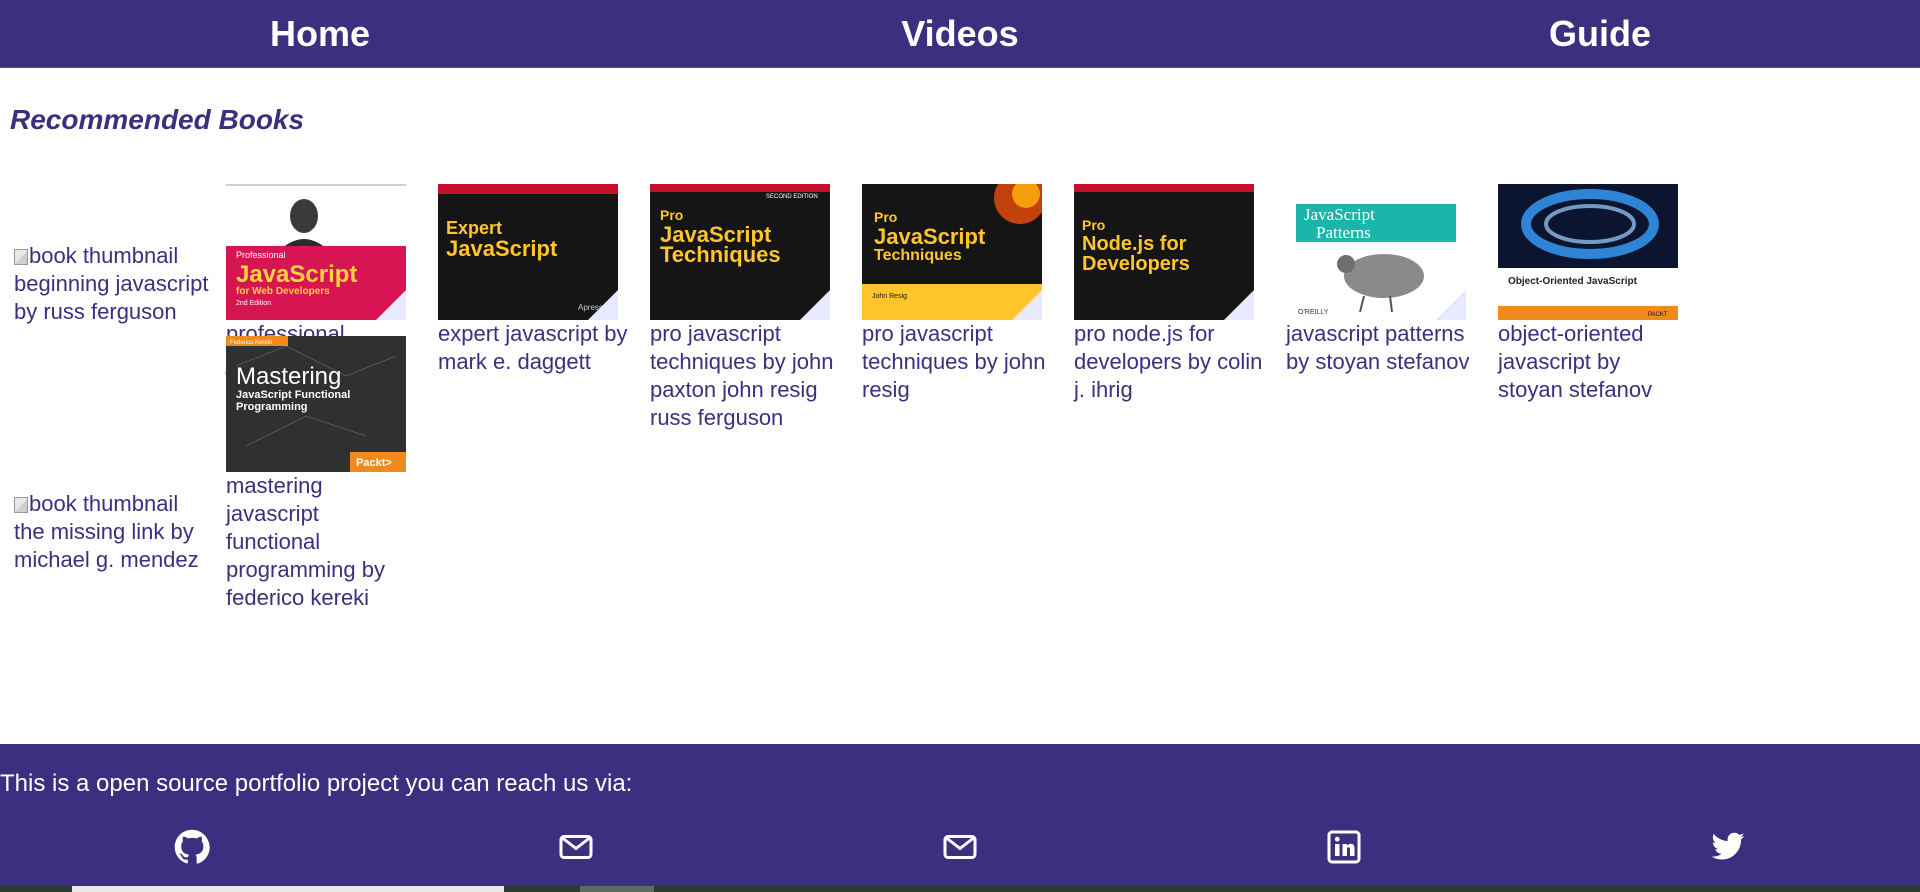 This screenshot has height=892, width=1920. Describe the element at coordinates (374, 463) in the screenshot. I see `svg-text: Packt>` at that location.